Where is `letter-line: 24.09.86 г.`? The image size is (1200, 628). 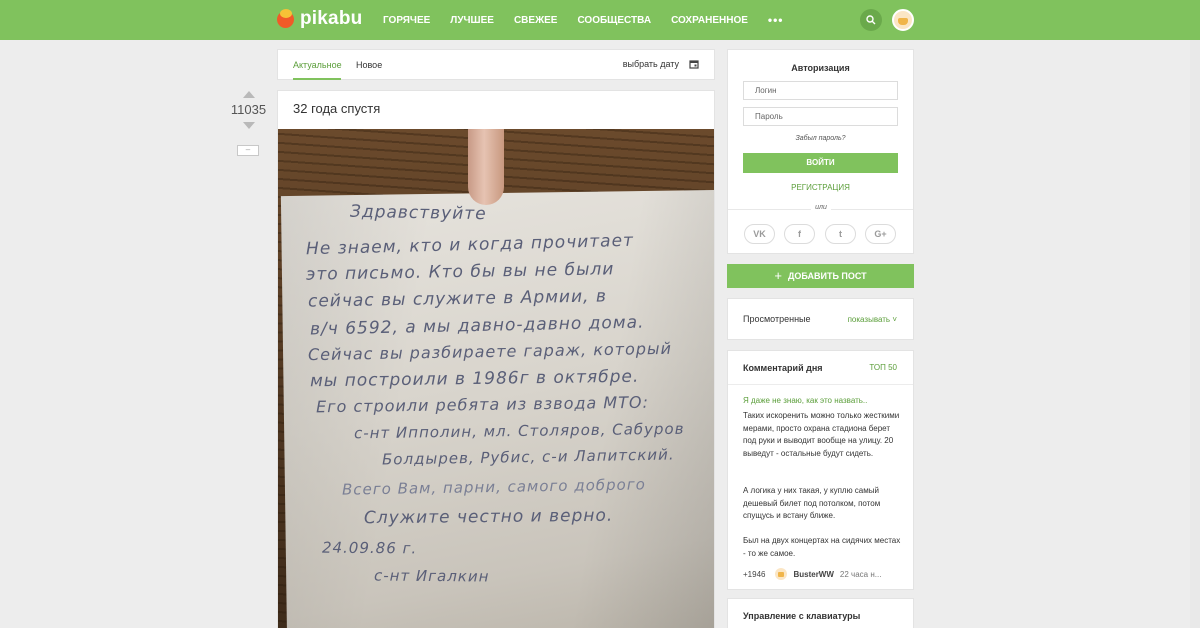
letter-line: 24.09.86 г. is located at coordinates (369, 548).